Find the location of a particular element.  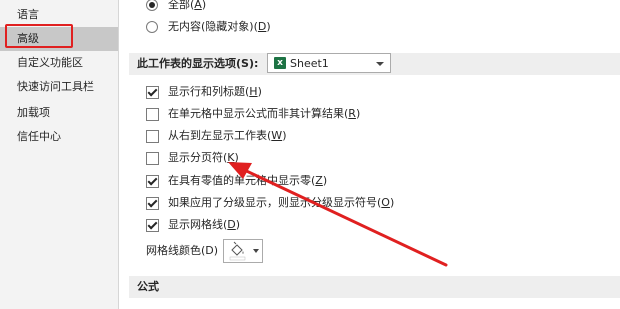

access-key: O is located at coordinates (385, 202).